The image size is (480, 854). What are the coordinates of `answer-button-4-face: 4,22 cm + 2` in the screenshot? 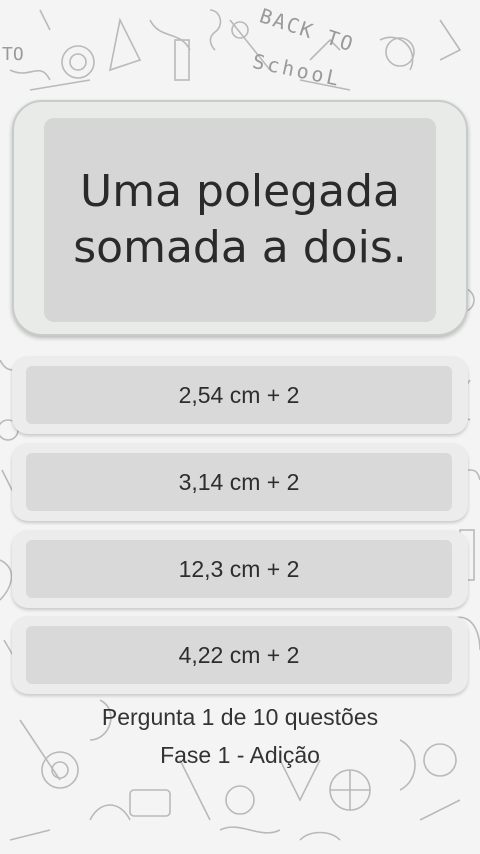 It's located at (239, 655).